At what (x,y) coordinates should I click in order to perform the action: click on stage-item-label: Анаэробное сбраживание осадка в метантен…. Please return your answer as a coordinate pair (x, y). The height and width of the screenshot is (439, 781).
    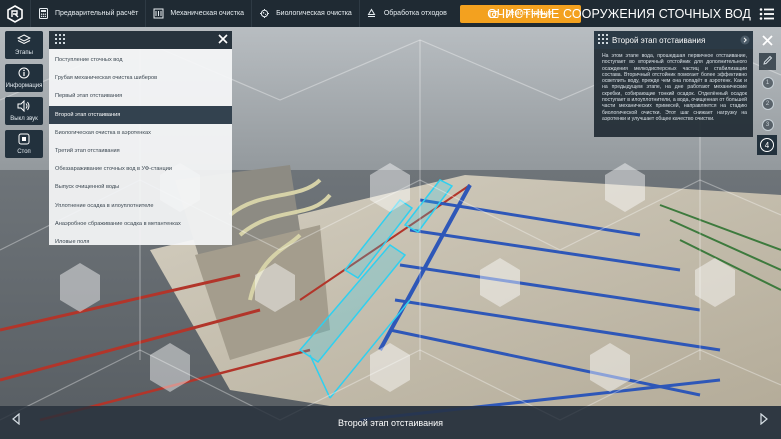
    Looking at the image, I should click on (118, 223).